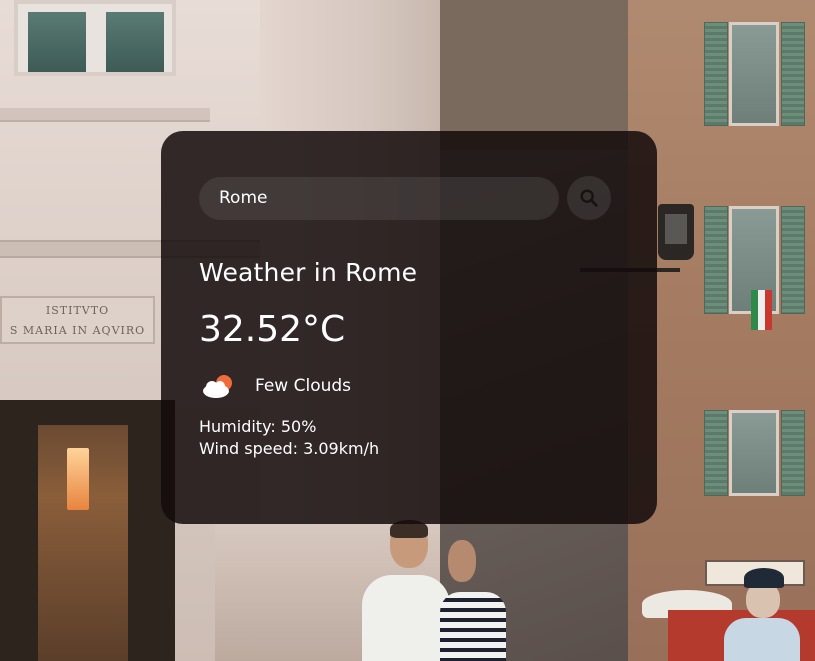 This screenshot has width=815, height=661. I want to click on plaque-line-1: ISTITVTO, so click(77, 310).